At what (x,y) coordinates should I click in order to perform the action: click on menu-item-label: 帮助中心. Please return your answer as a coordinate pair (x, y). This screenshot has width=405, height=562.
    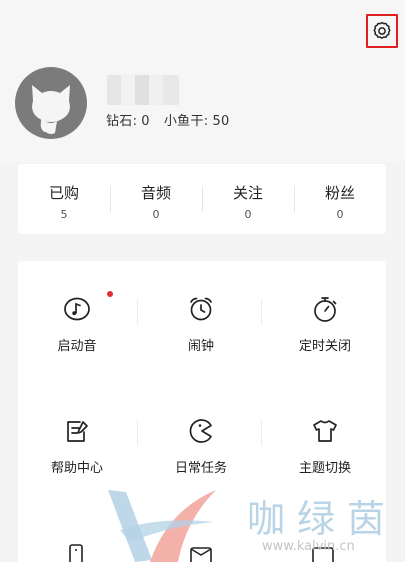
    Looking at the image, I should click on (76, 468).